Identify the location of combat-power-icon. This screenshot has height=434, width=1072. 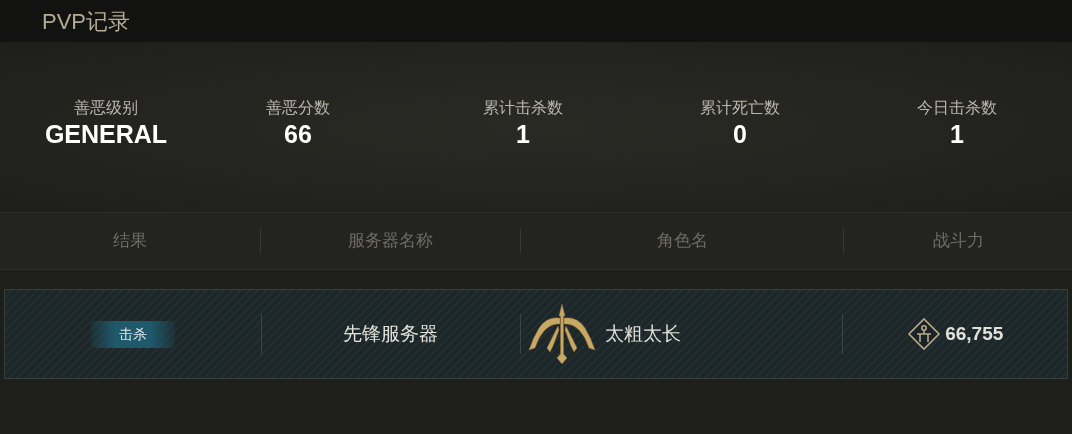
(924, 334).